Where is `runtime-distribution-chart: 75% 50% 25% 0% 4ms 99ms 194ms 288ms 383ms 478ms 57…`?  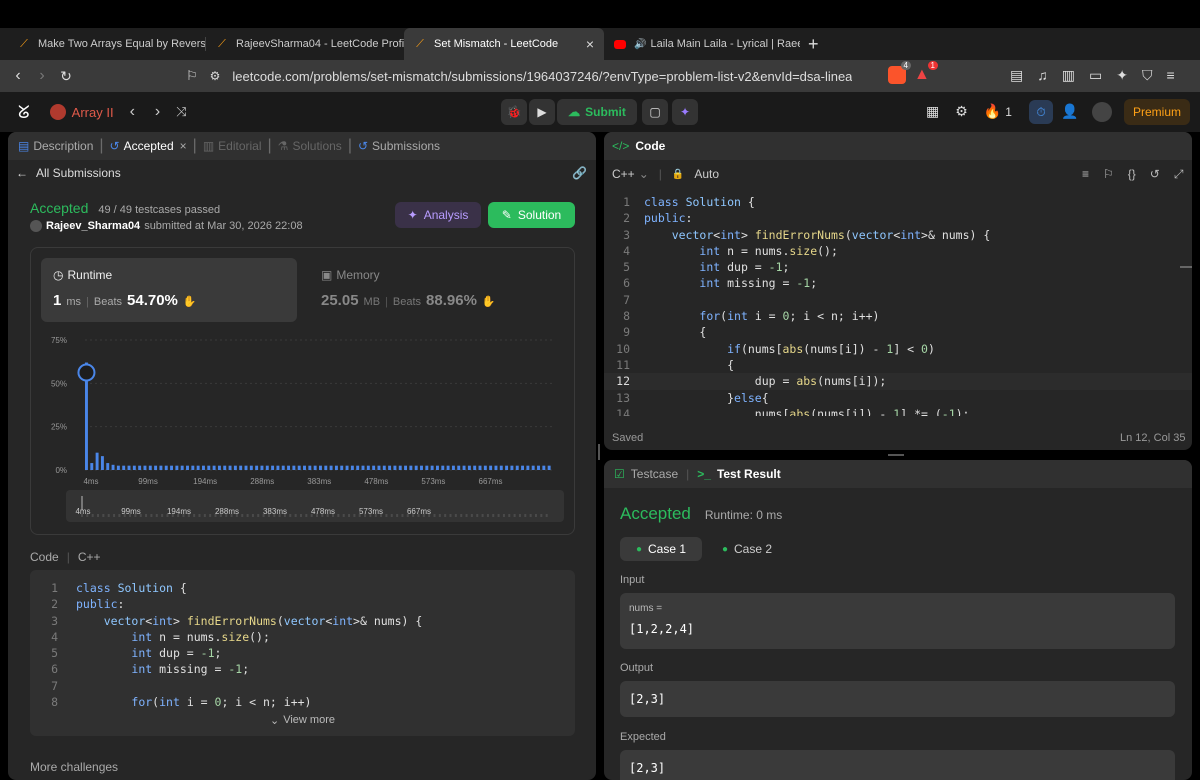 runtime-distribution-chart: 75% 50% 25% 0% 4ms 99ms 194ms 288ms 383ms 478ms 57… is located at coordinates (303, 425).